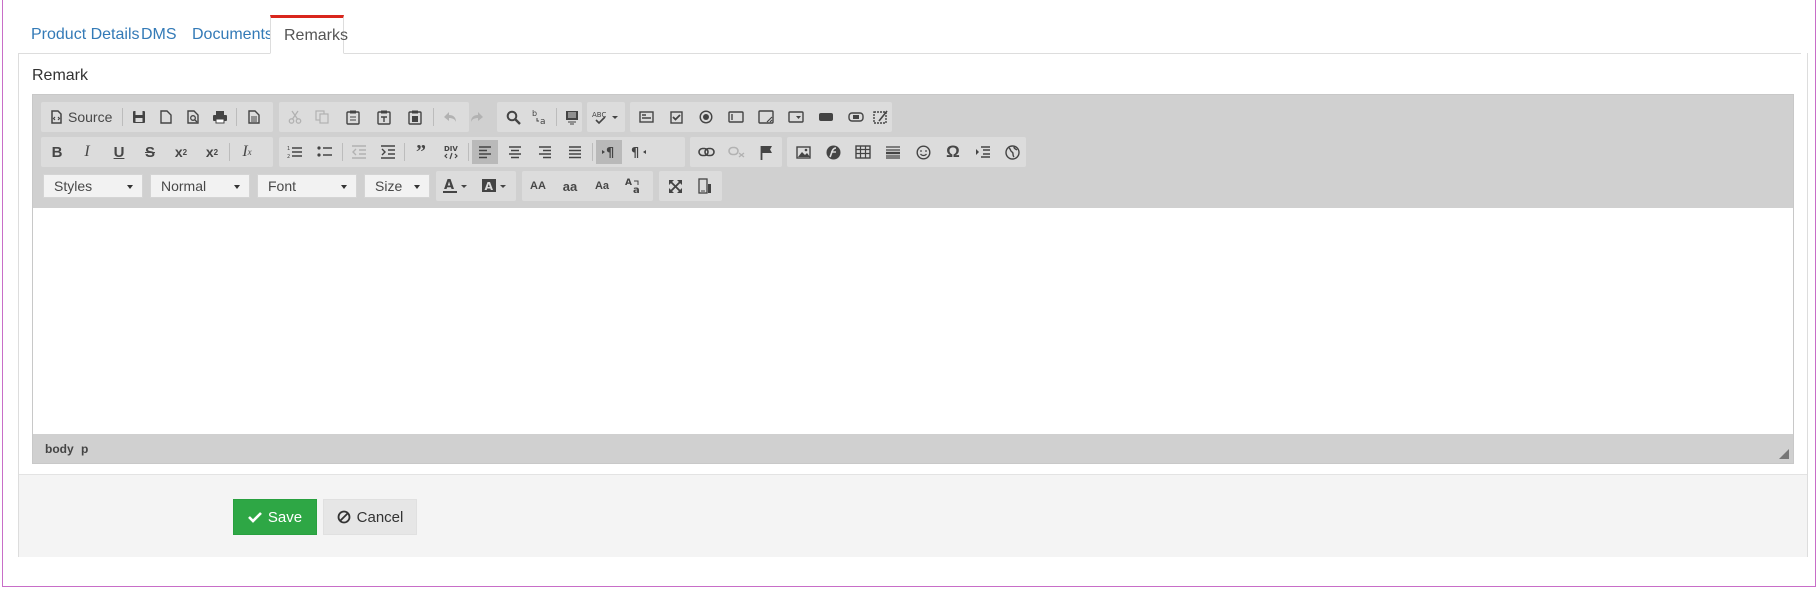  What do you see at coordinates (309, 34) in the screenshot?
I see `tab-remarks: Remarks` at bounding box center [309, 34].